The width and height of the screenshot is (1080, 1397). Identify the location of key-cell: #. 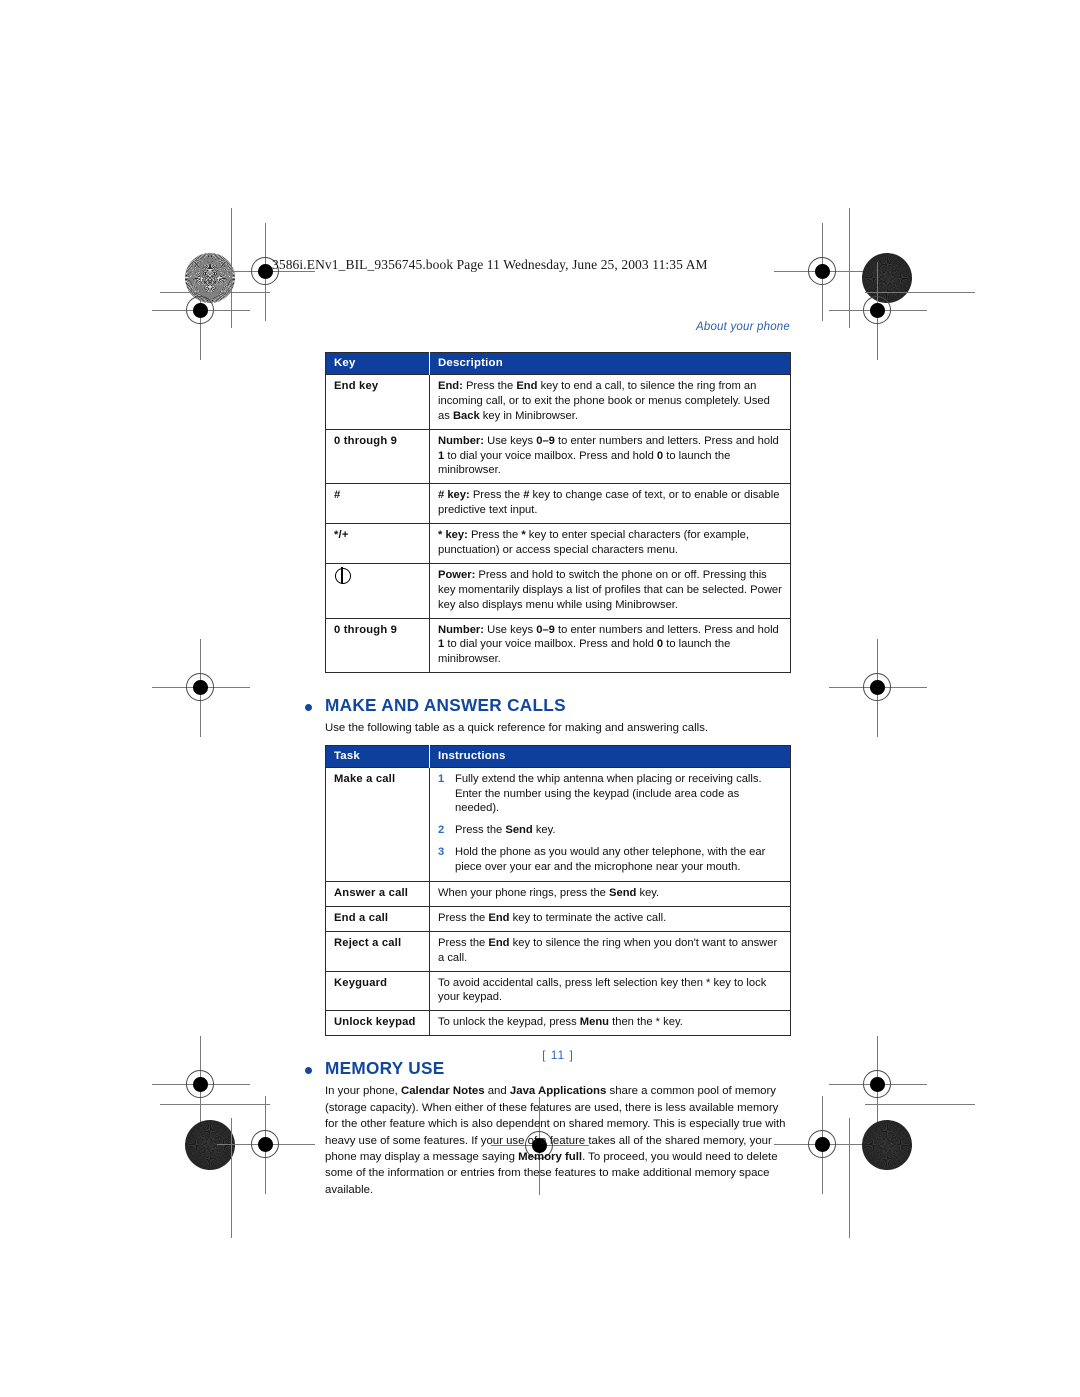
(377, 504).